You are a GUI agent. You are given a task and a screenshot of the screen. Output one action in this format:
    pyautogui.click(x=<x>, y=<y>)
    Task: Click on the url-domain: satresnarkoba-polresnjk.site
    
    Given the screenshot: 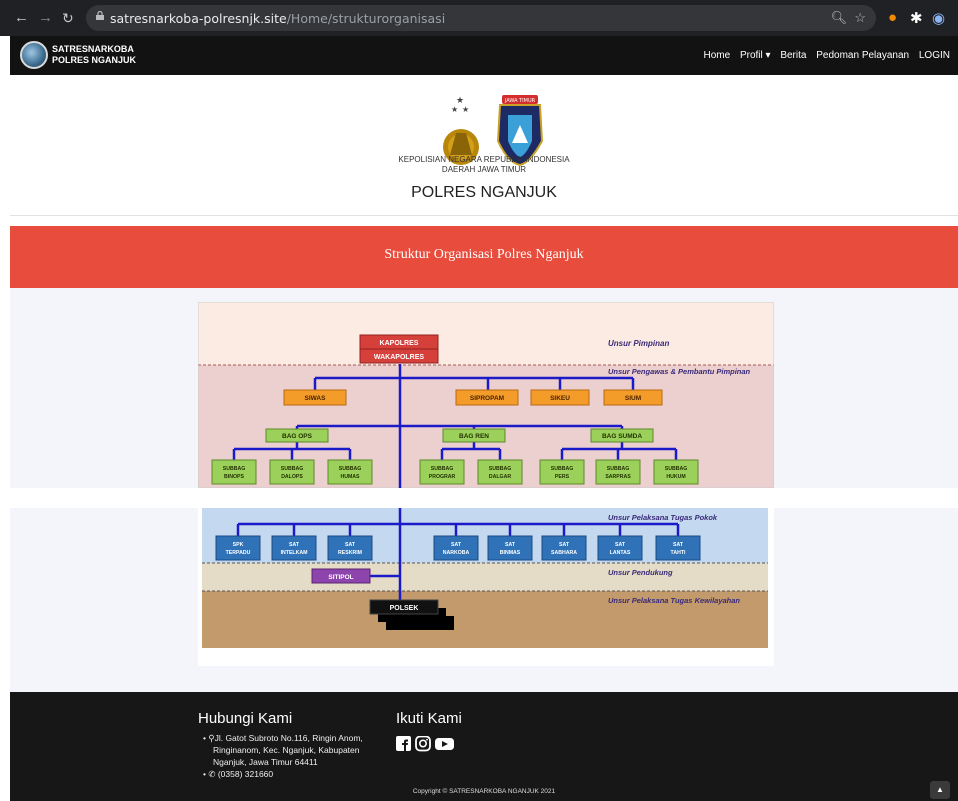 What is the action you would take?
    pyautogui.click(x=198, y=18)
    